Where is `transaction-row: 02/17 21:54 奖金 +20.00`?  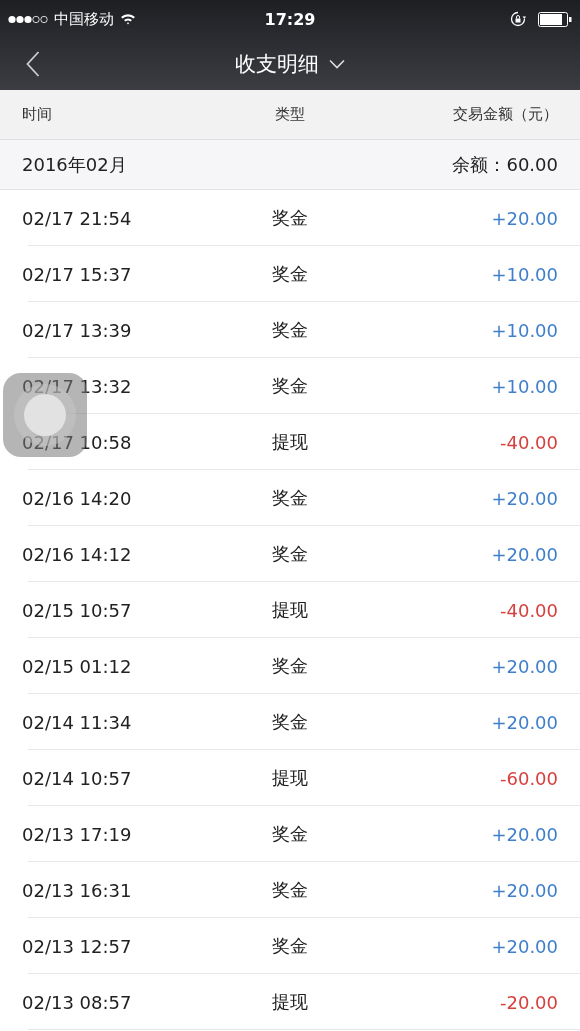
transaction-row: 02/17 21:54 奖金 +20.00 is located at coordinates (290, 218).